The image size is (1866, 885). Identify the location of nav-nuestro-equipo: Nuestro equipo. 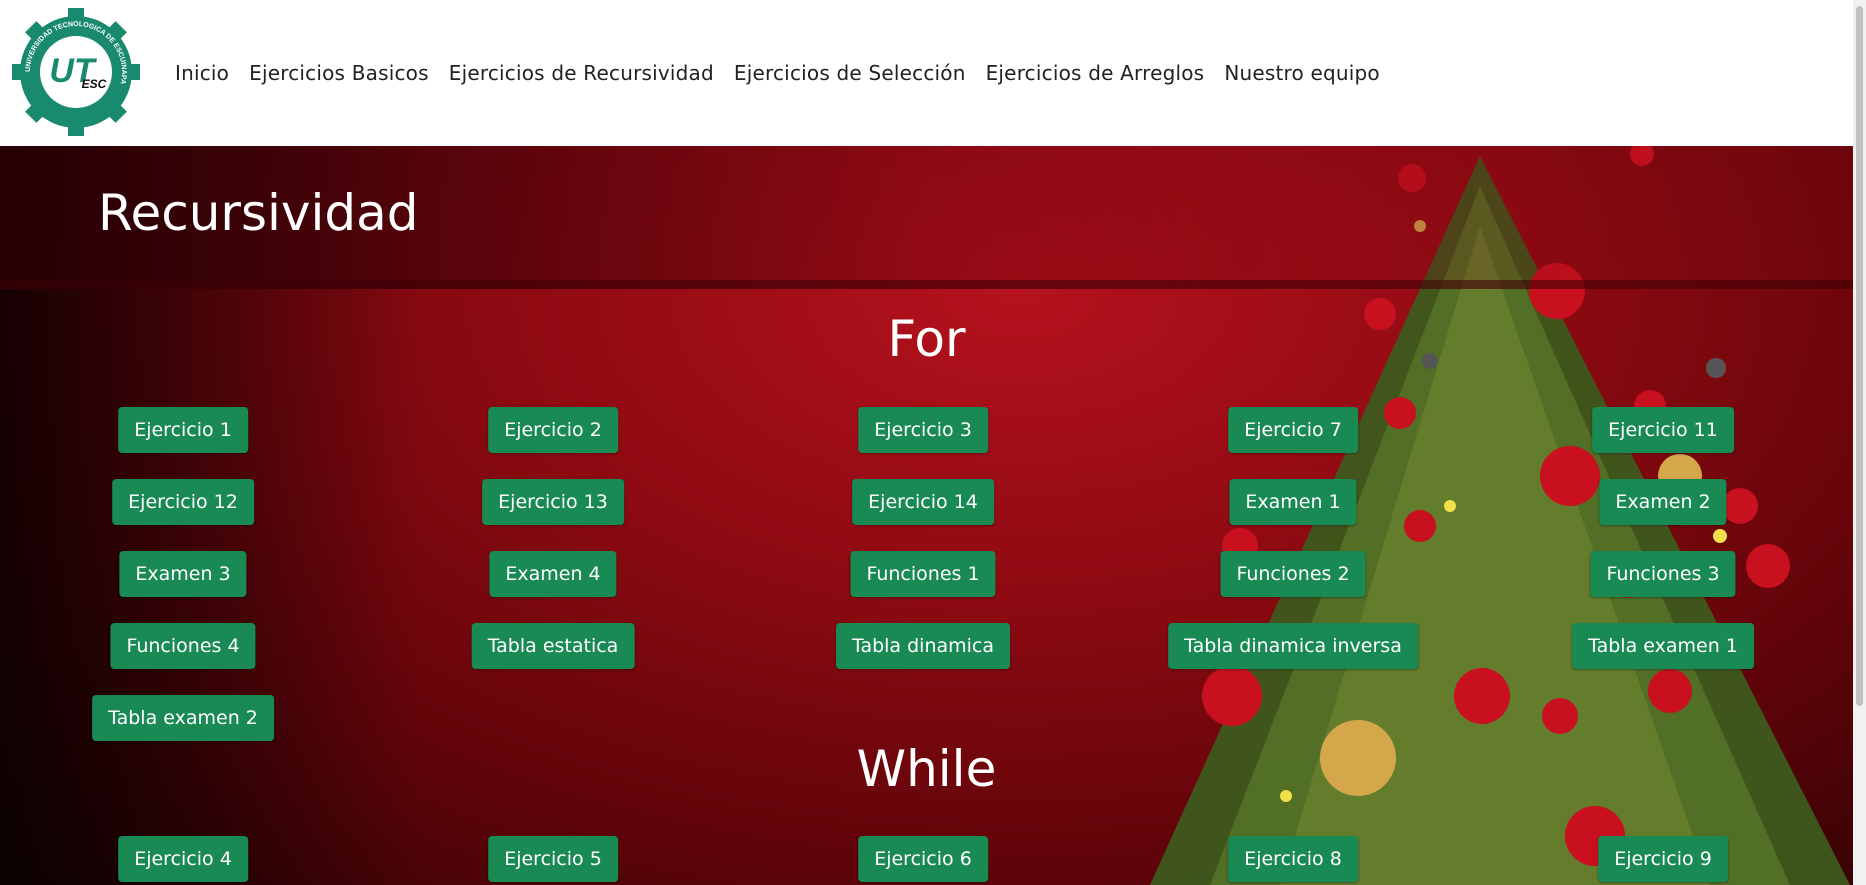
(1302, 73).